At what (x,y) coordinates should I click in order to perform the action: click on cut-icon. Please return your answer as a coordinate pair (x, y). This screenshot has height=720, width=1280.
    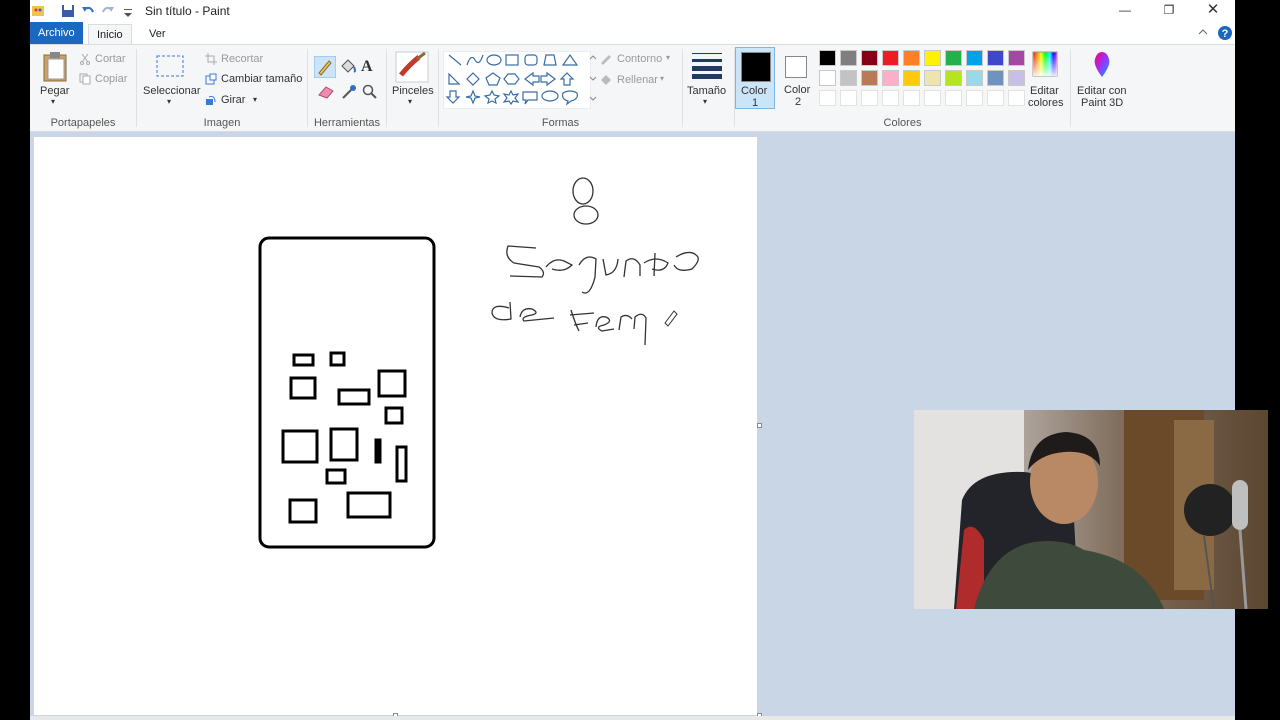
    Looking at the image, I should click on (85, 59).